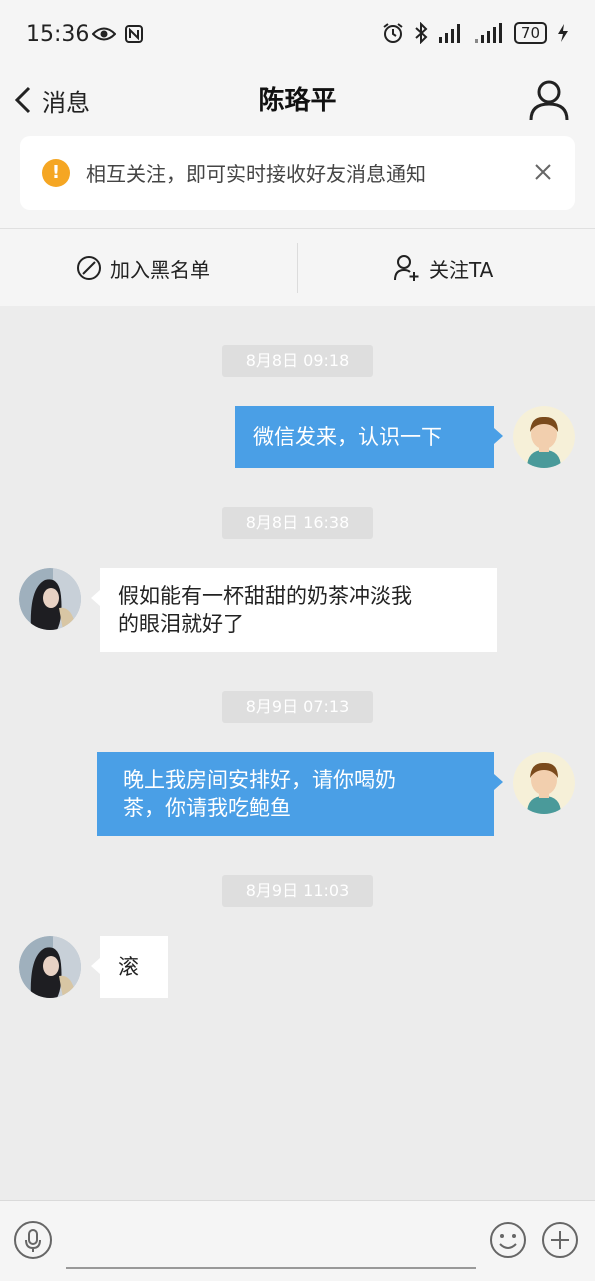 This screenshot has width=595, height=1281. Describe the element at coordinates (543, 172) in the screenshot. I see `close-icon` at that location.